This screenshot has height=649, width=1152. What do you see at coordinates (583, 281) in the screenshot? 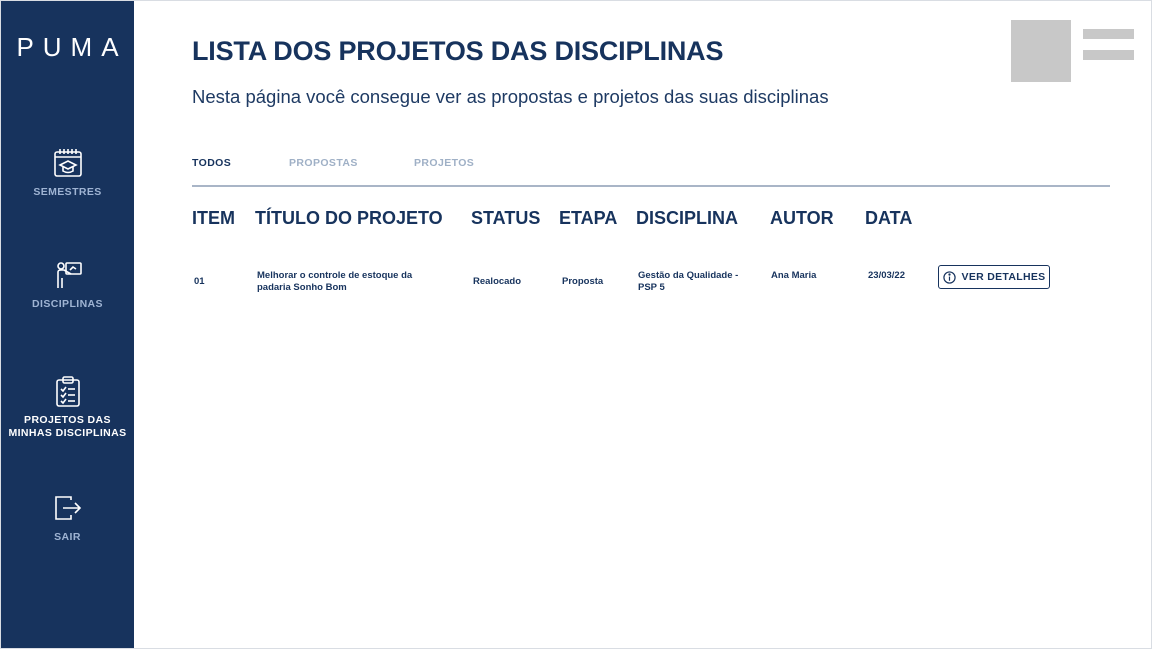
I see `cell-etapa: Proposta` at bounding box center [583, 281].